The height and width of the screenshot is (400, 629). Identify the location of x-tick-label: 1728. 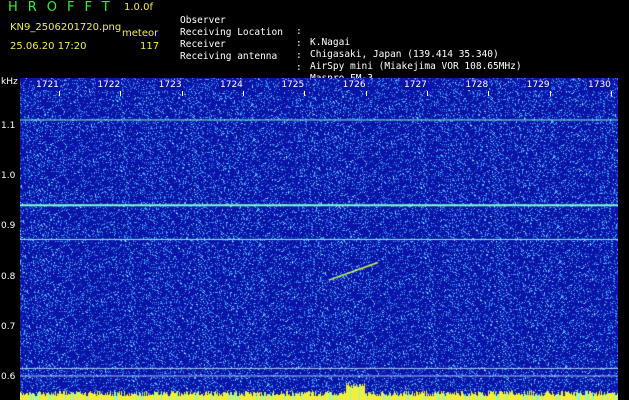
(477, 85).